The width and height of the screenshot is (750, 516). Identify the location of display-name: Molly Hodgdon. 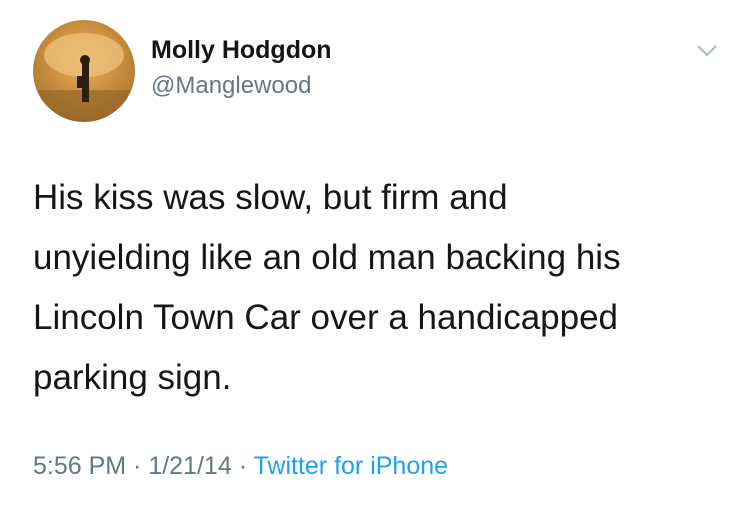
(241, 50).